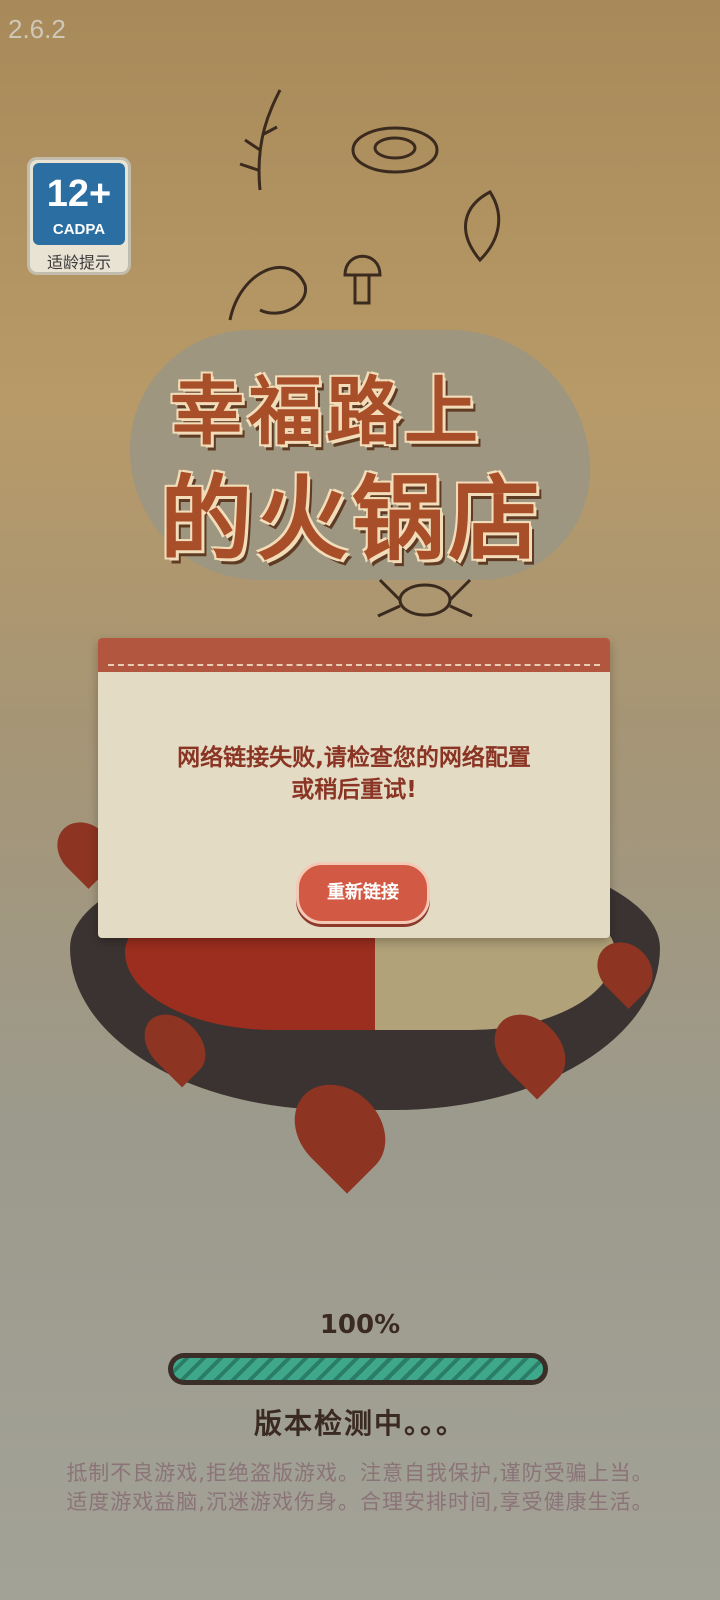 This screenshot has height=1600, width=720. What do you see at coordinates (482, 226) in the screenshot?
I see `leaf-icon` at bounding box center [482, 226].